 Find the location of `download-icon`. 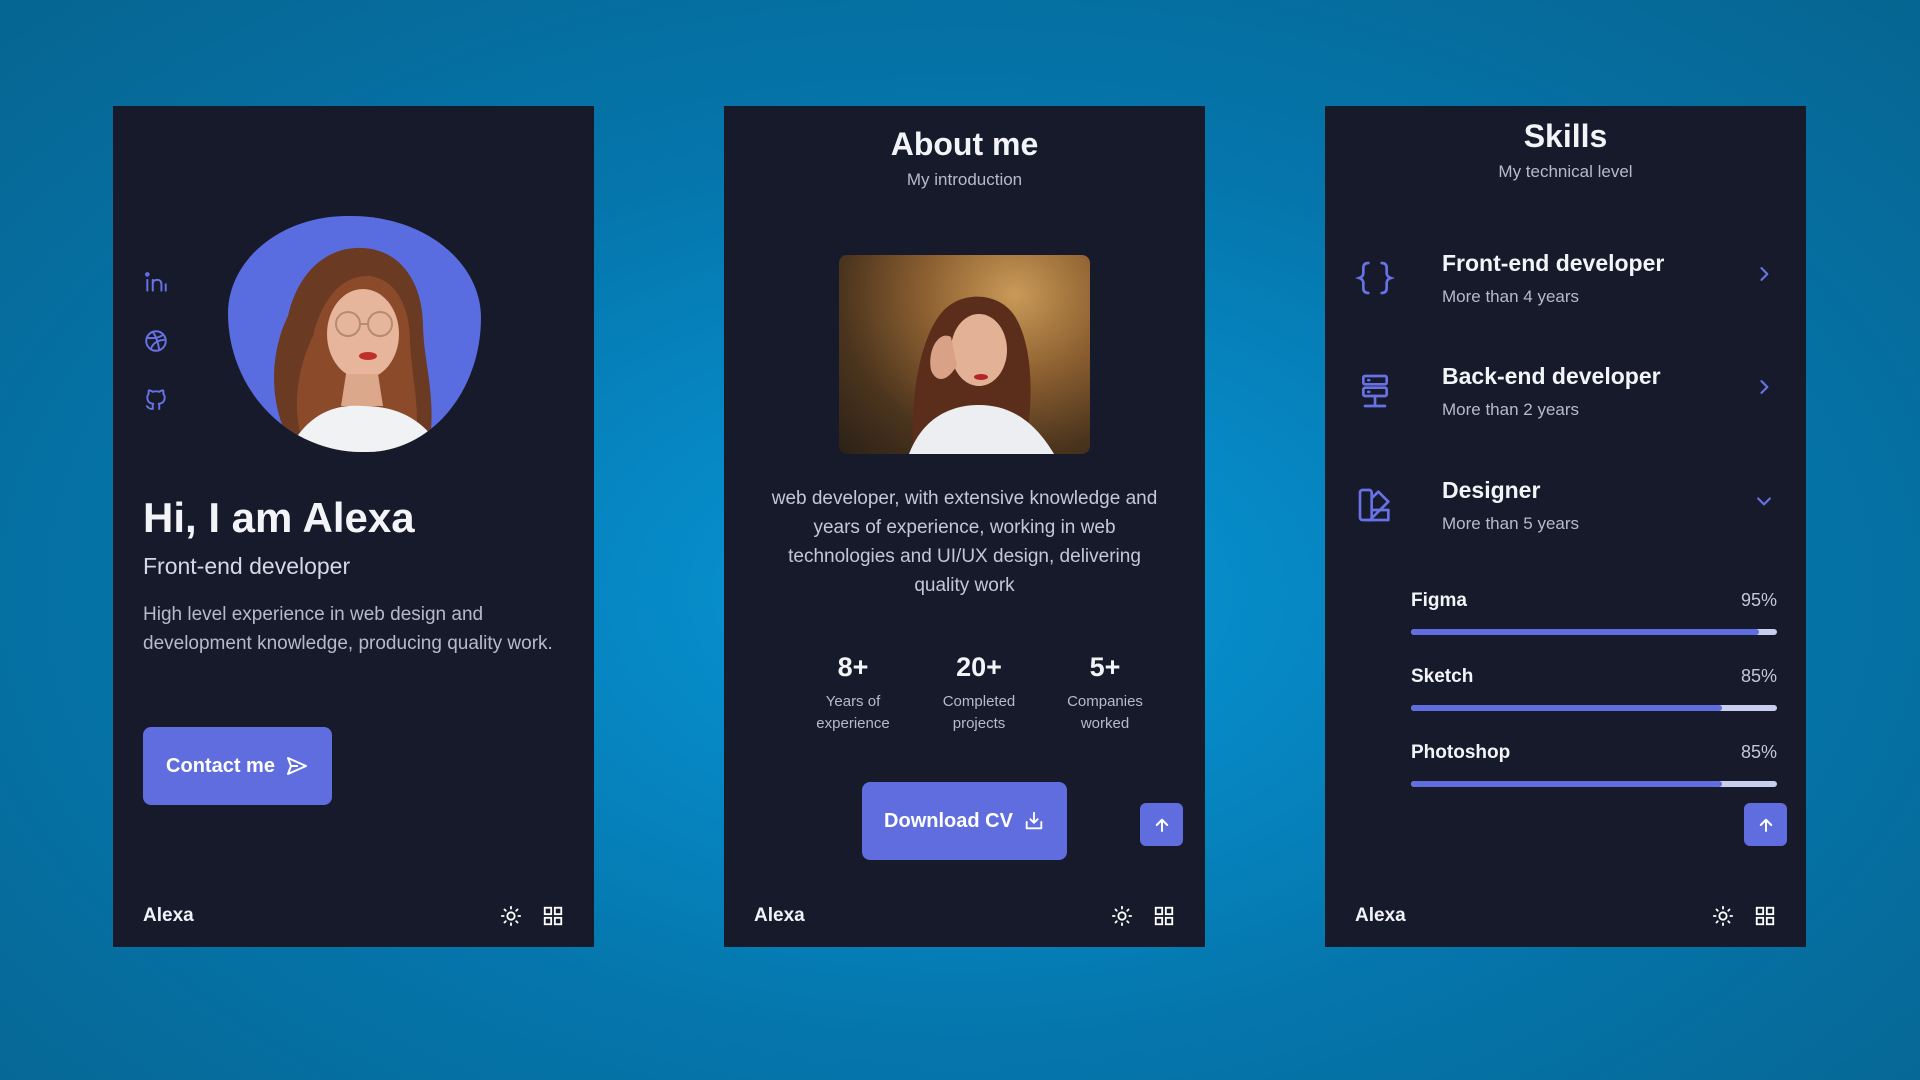

download-icon is located at coordinates (1034, 821).